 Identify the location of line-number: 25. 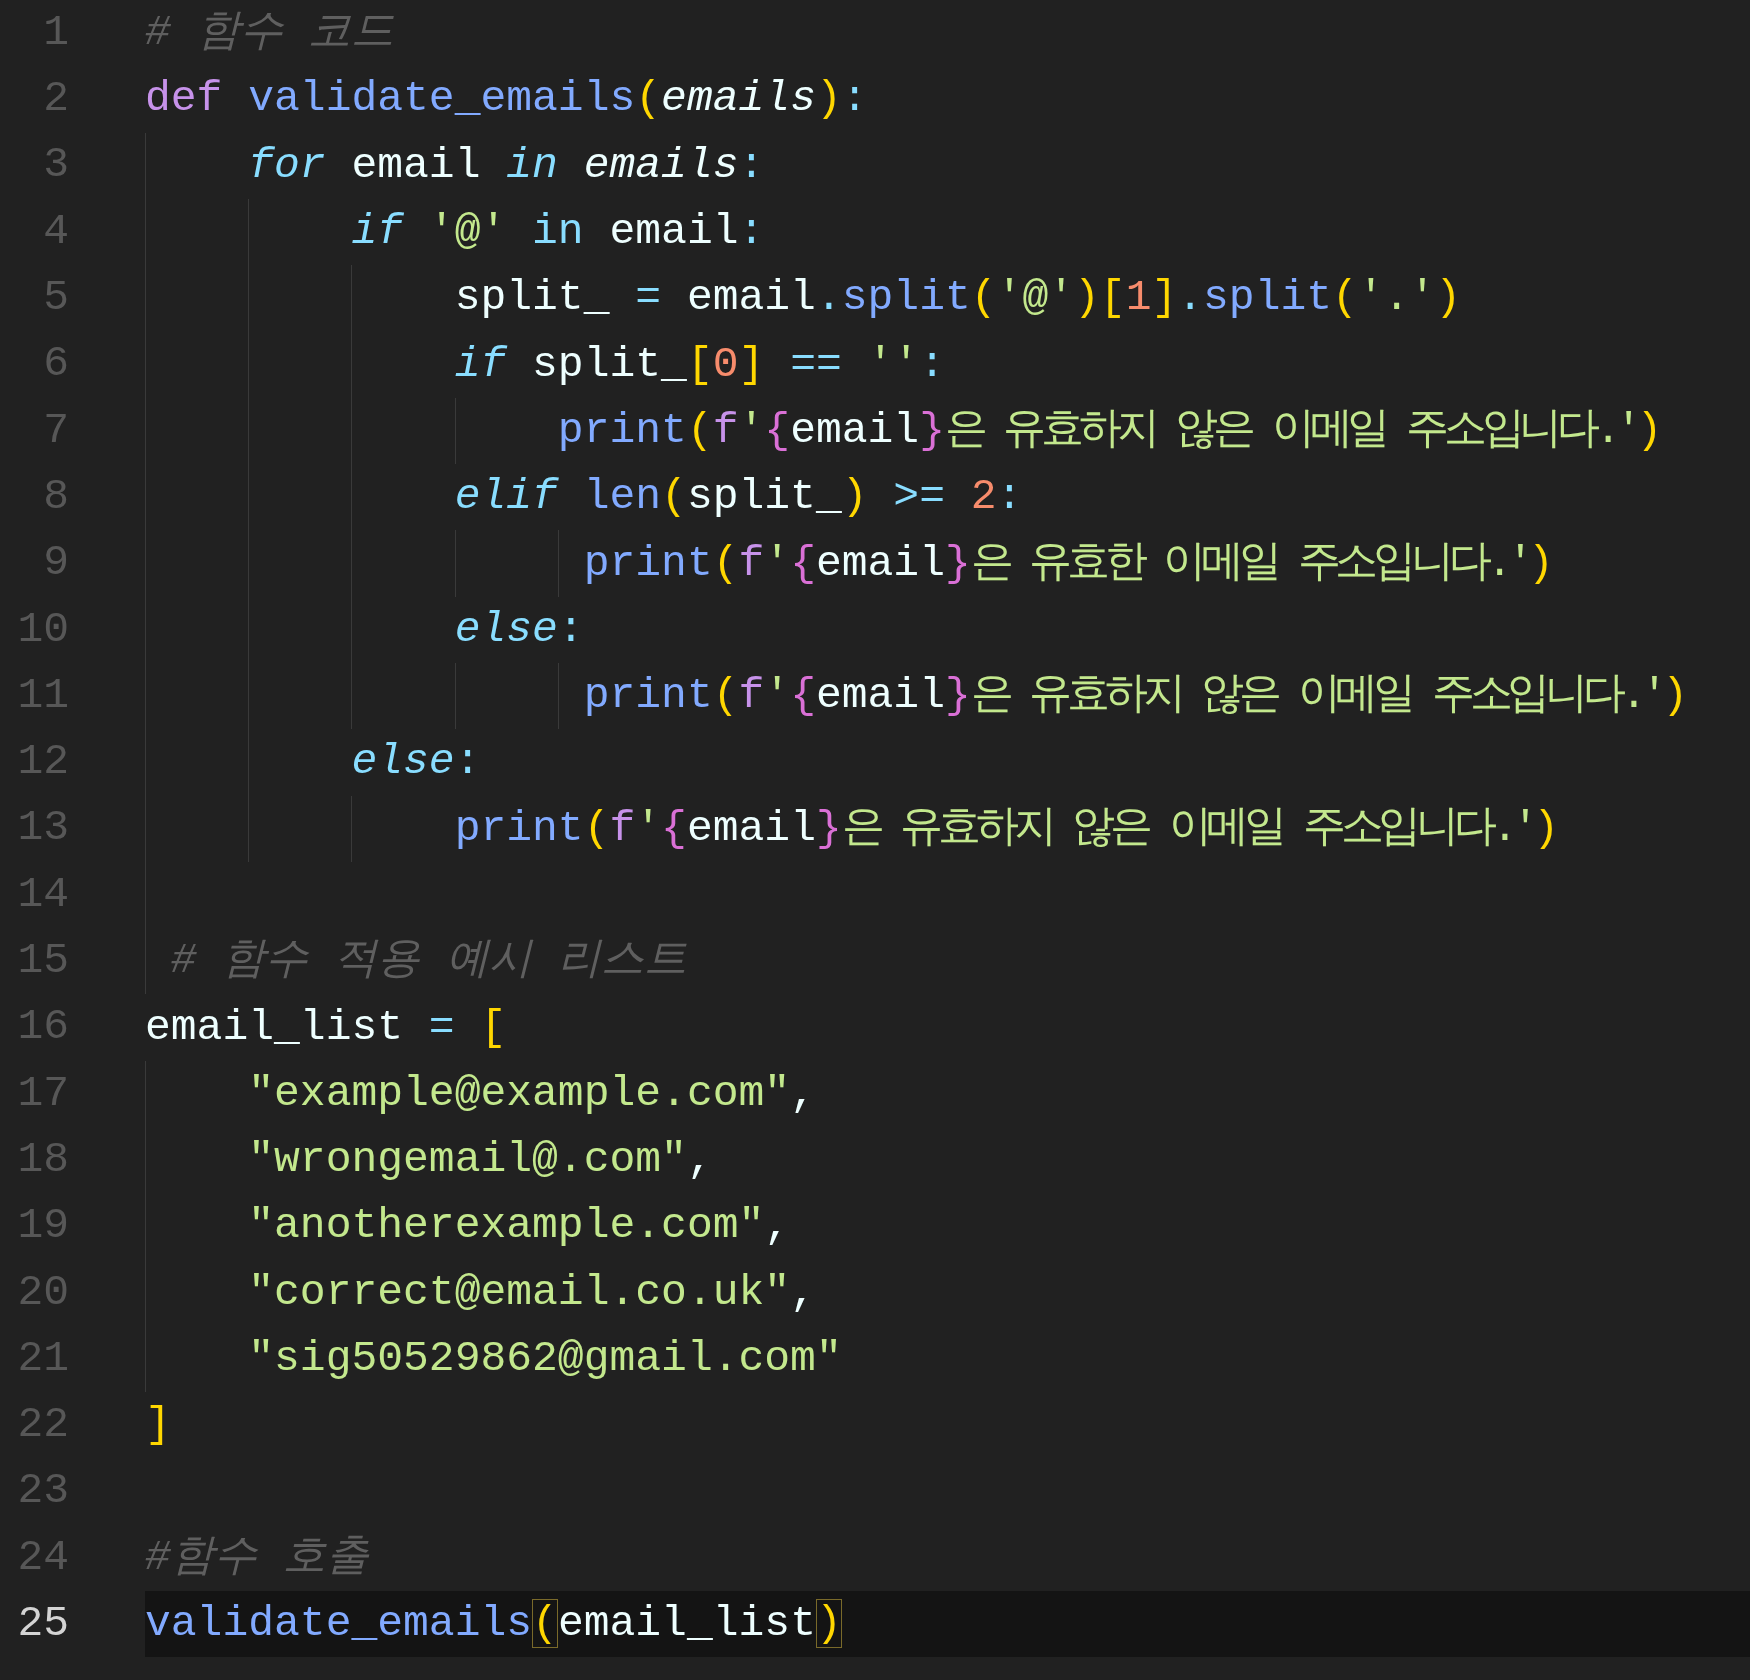
(42, 1624).